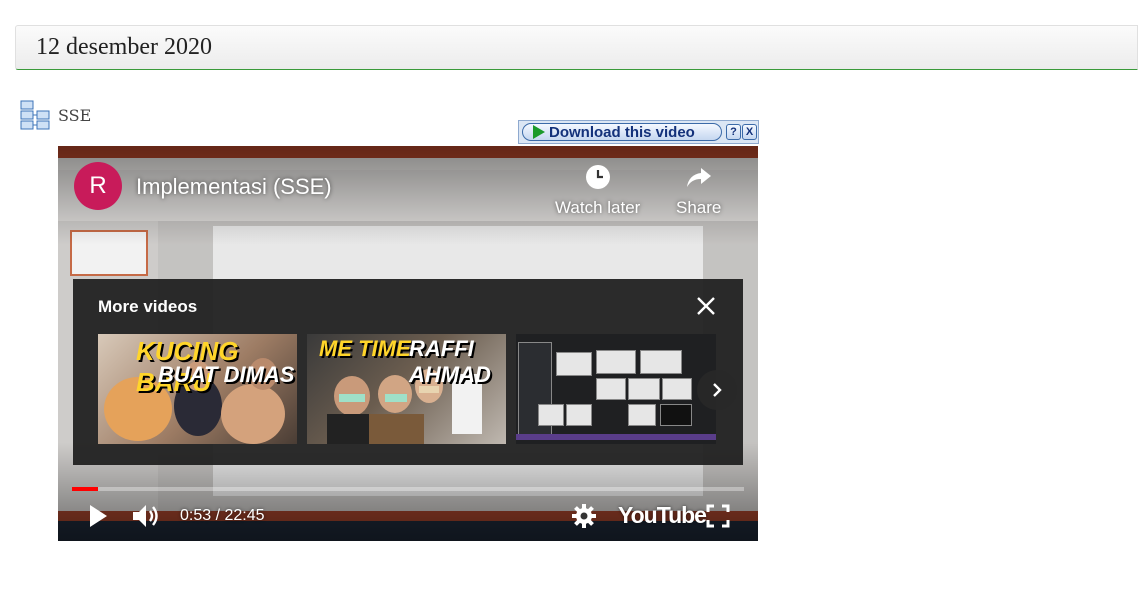  Describe the element at coordinates (597, 177) in the screenshot. I see `clock-icon` at that location.